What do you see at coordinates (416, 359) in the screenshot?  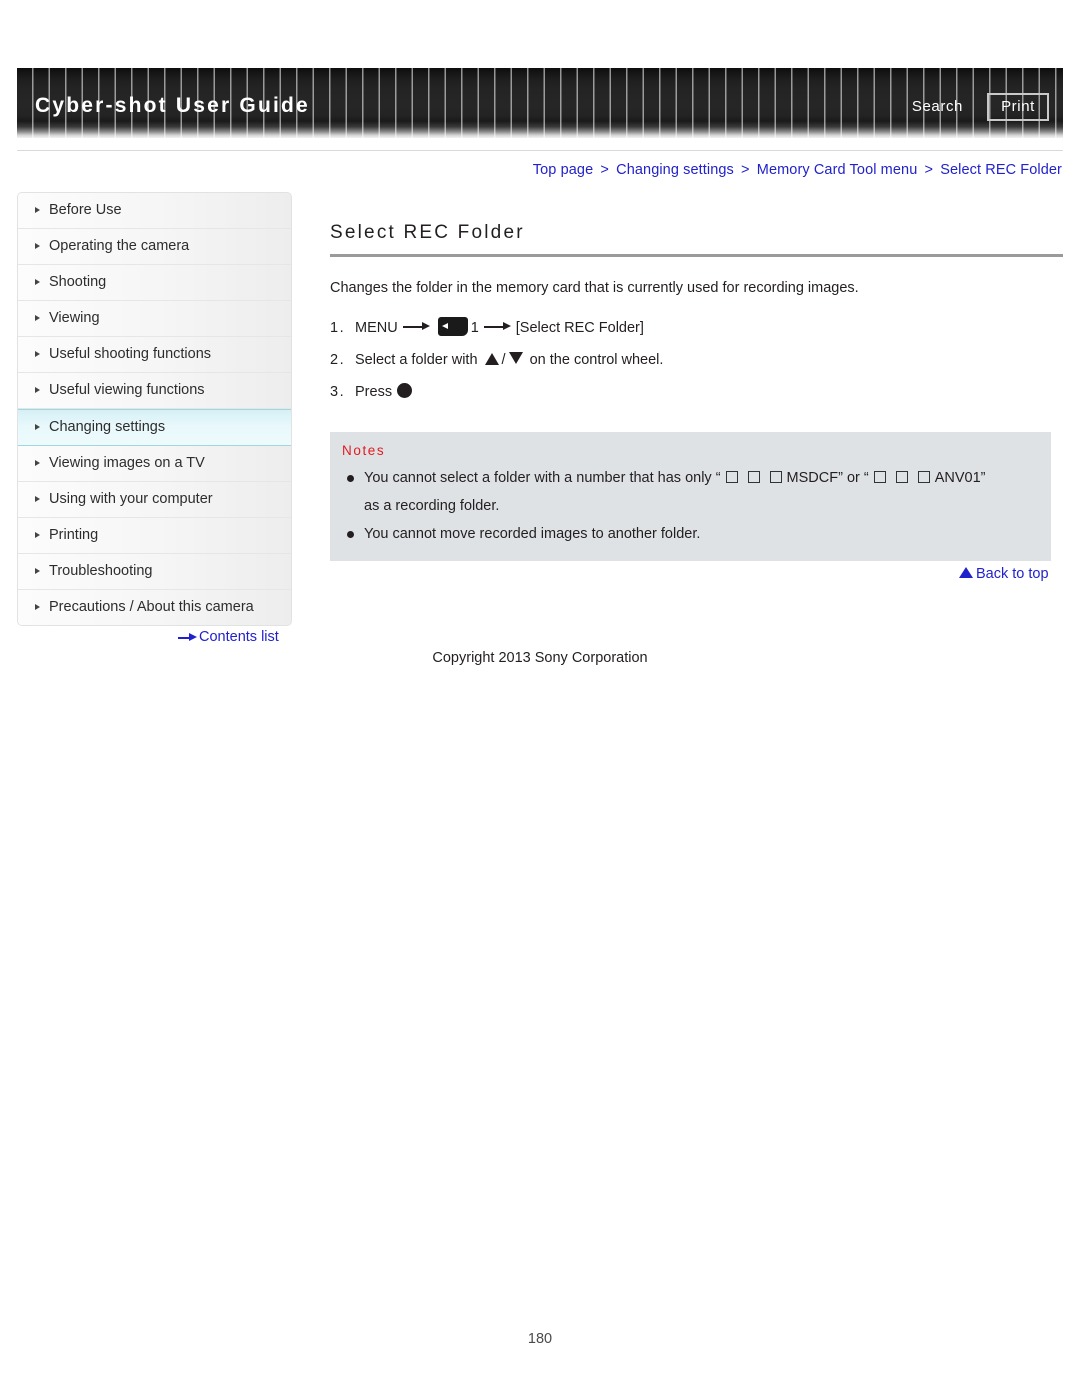 I see `step-2-text-pre: Select a folder with` at bounding box center [416, 359].